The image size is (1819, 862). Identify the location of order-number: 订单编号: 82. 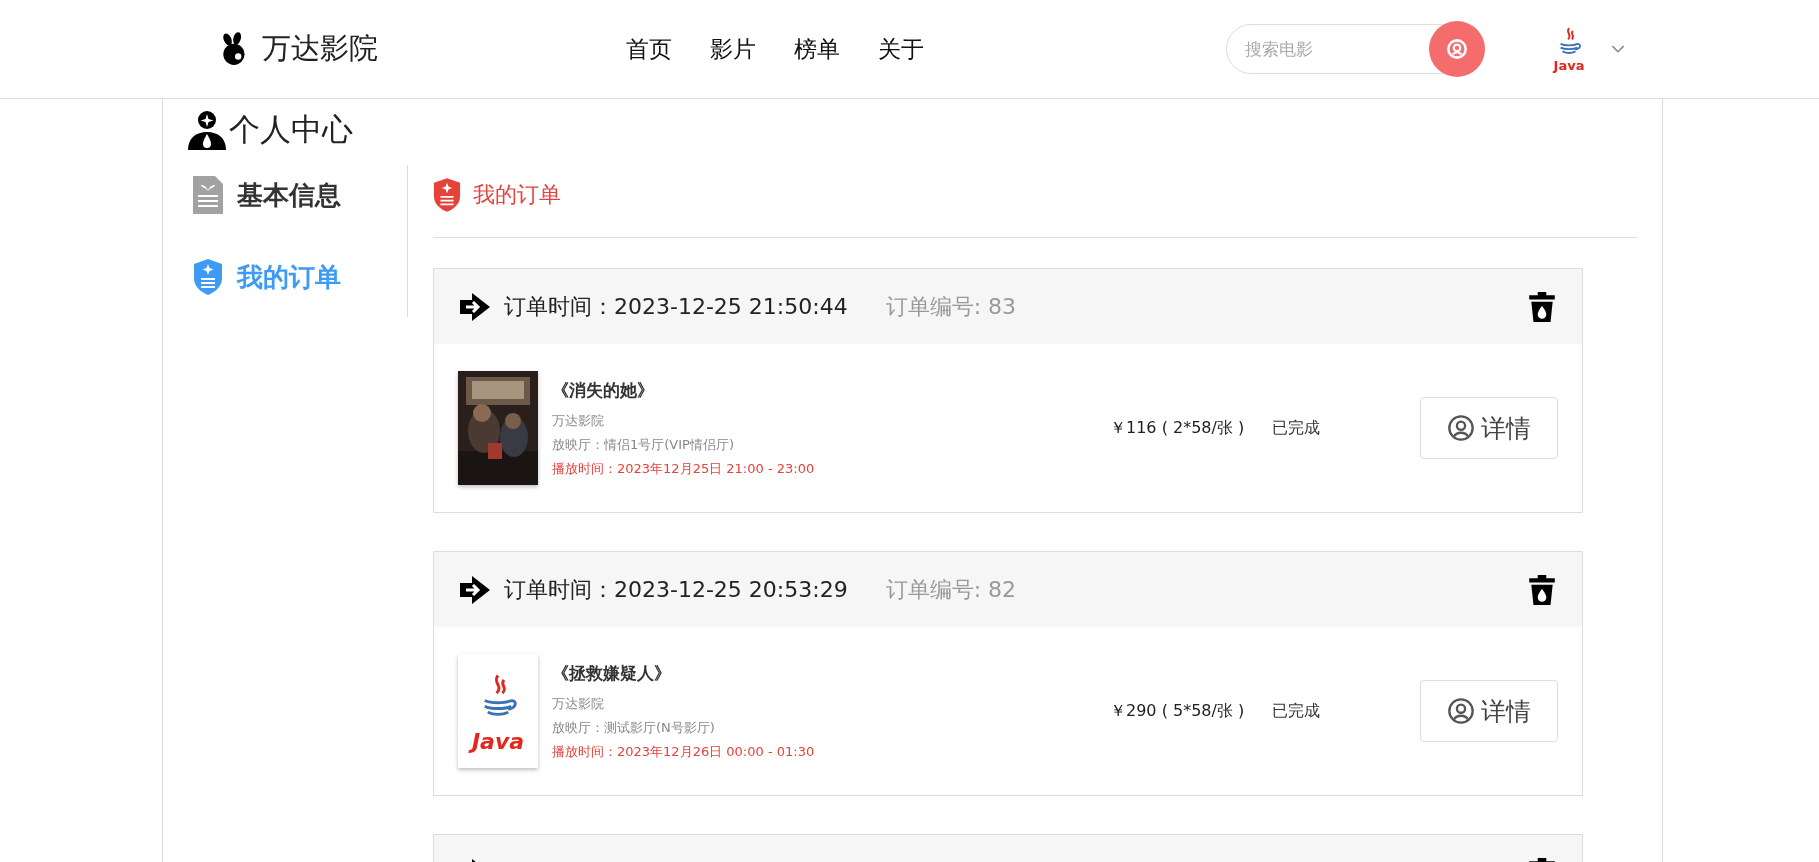
(951, 589).